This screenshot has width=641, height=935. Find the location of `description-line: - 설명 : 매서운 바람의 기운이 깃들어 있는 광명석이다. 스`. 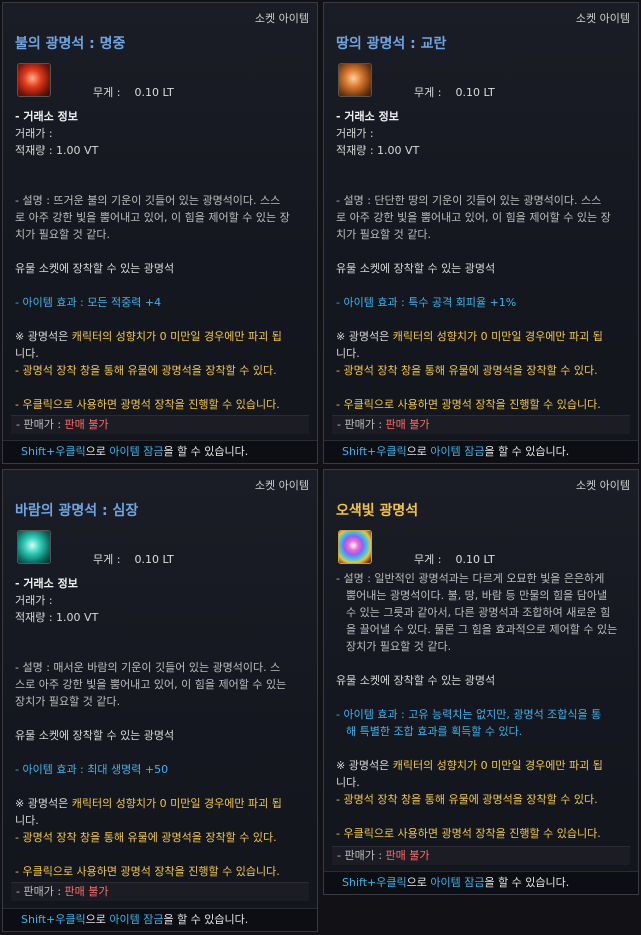

description-line: - 설명 : 매서운 바람의 기운이 깃들어 있는 광명석이다. 스 is located at coordinates (148, 667).